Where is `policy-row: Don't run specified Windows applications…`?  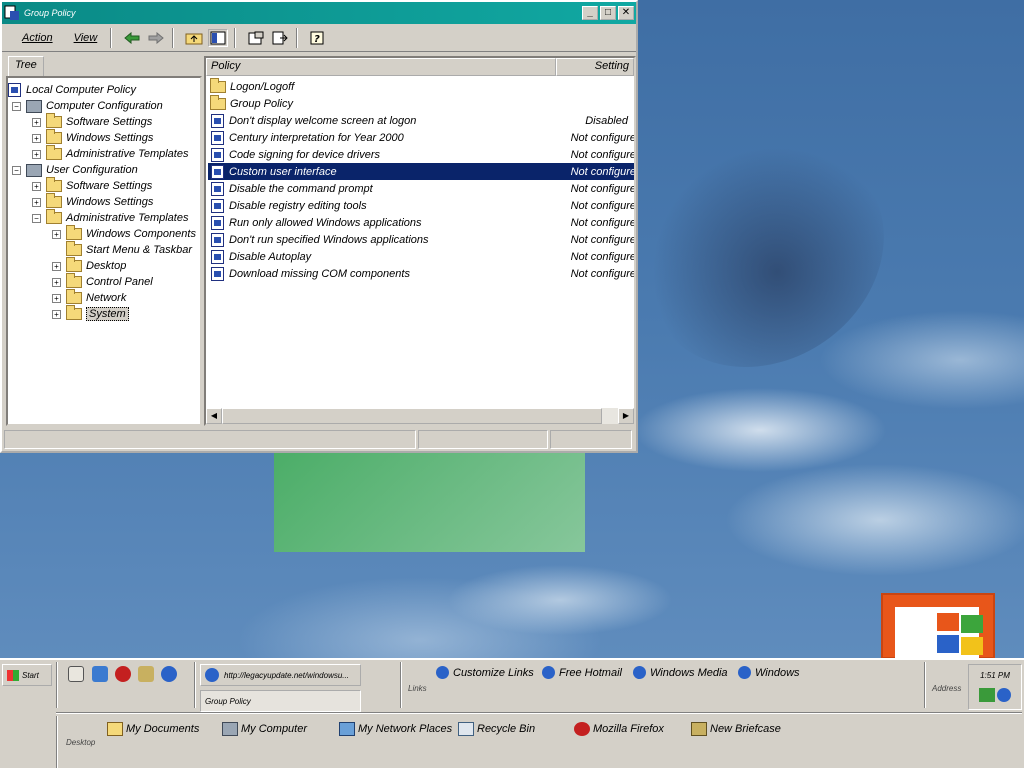
policy-row: Don't run specified Windows applications… is located at coordinates (421, 239).